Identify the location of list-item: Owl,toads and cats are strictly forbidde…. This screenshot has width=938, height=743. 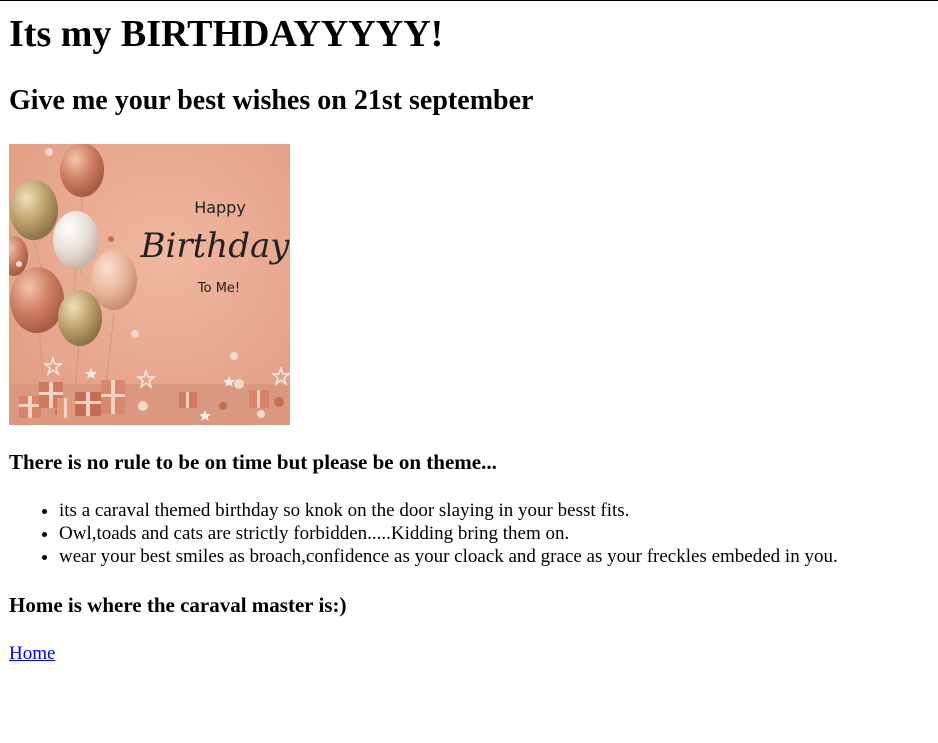
(448, 533).